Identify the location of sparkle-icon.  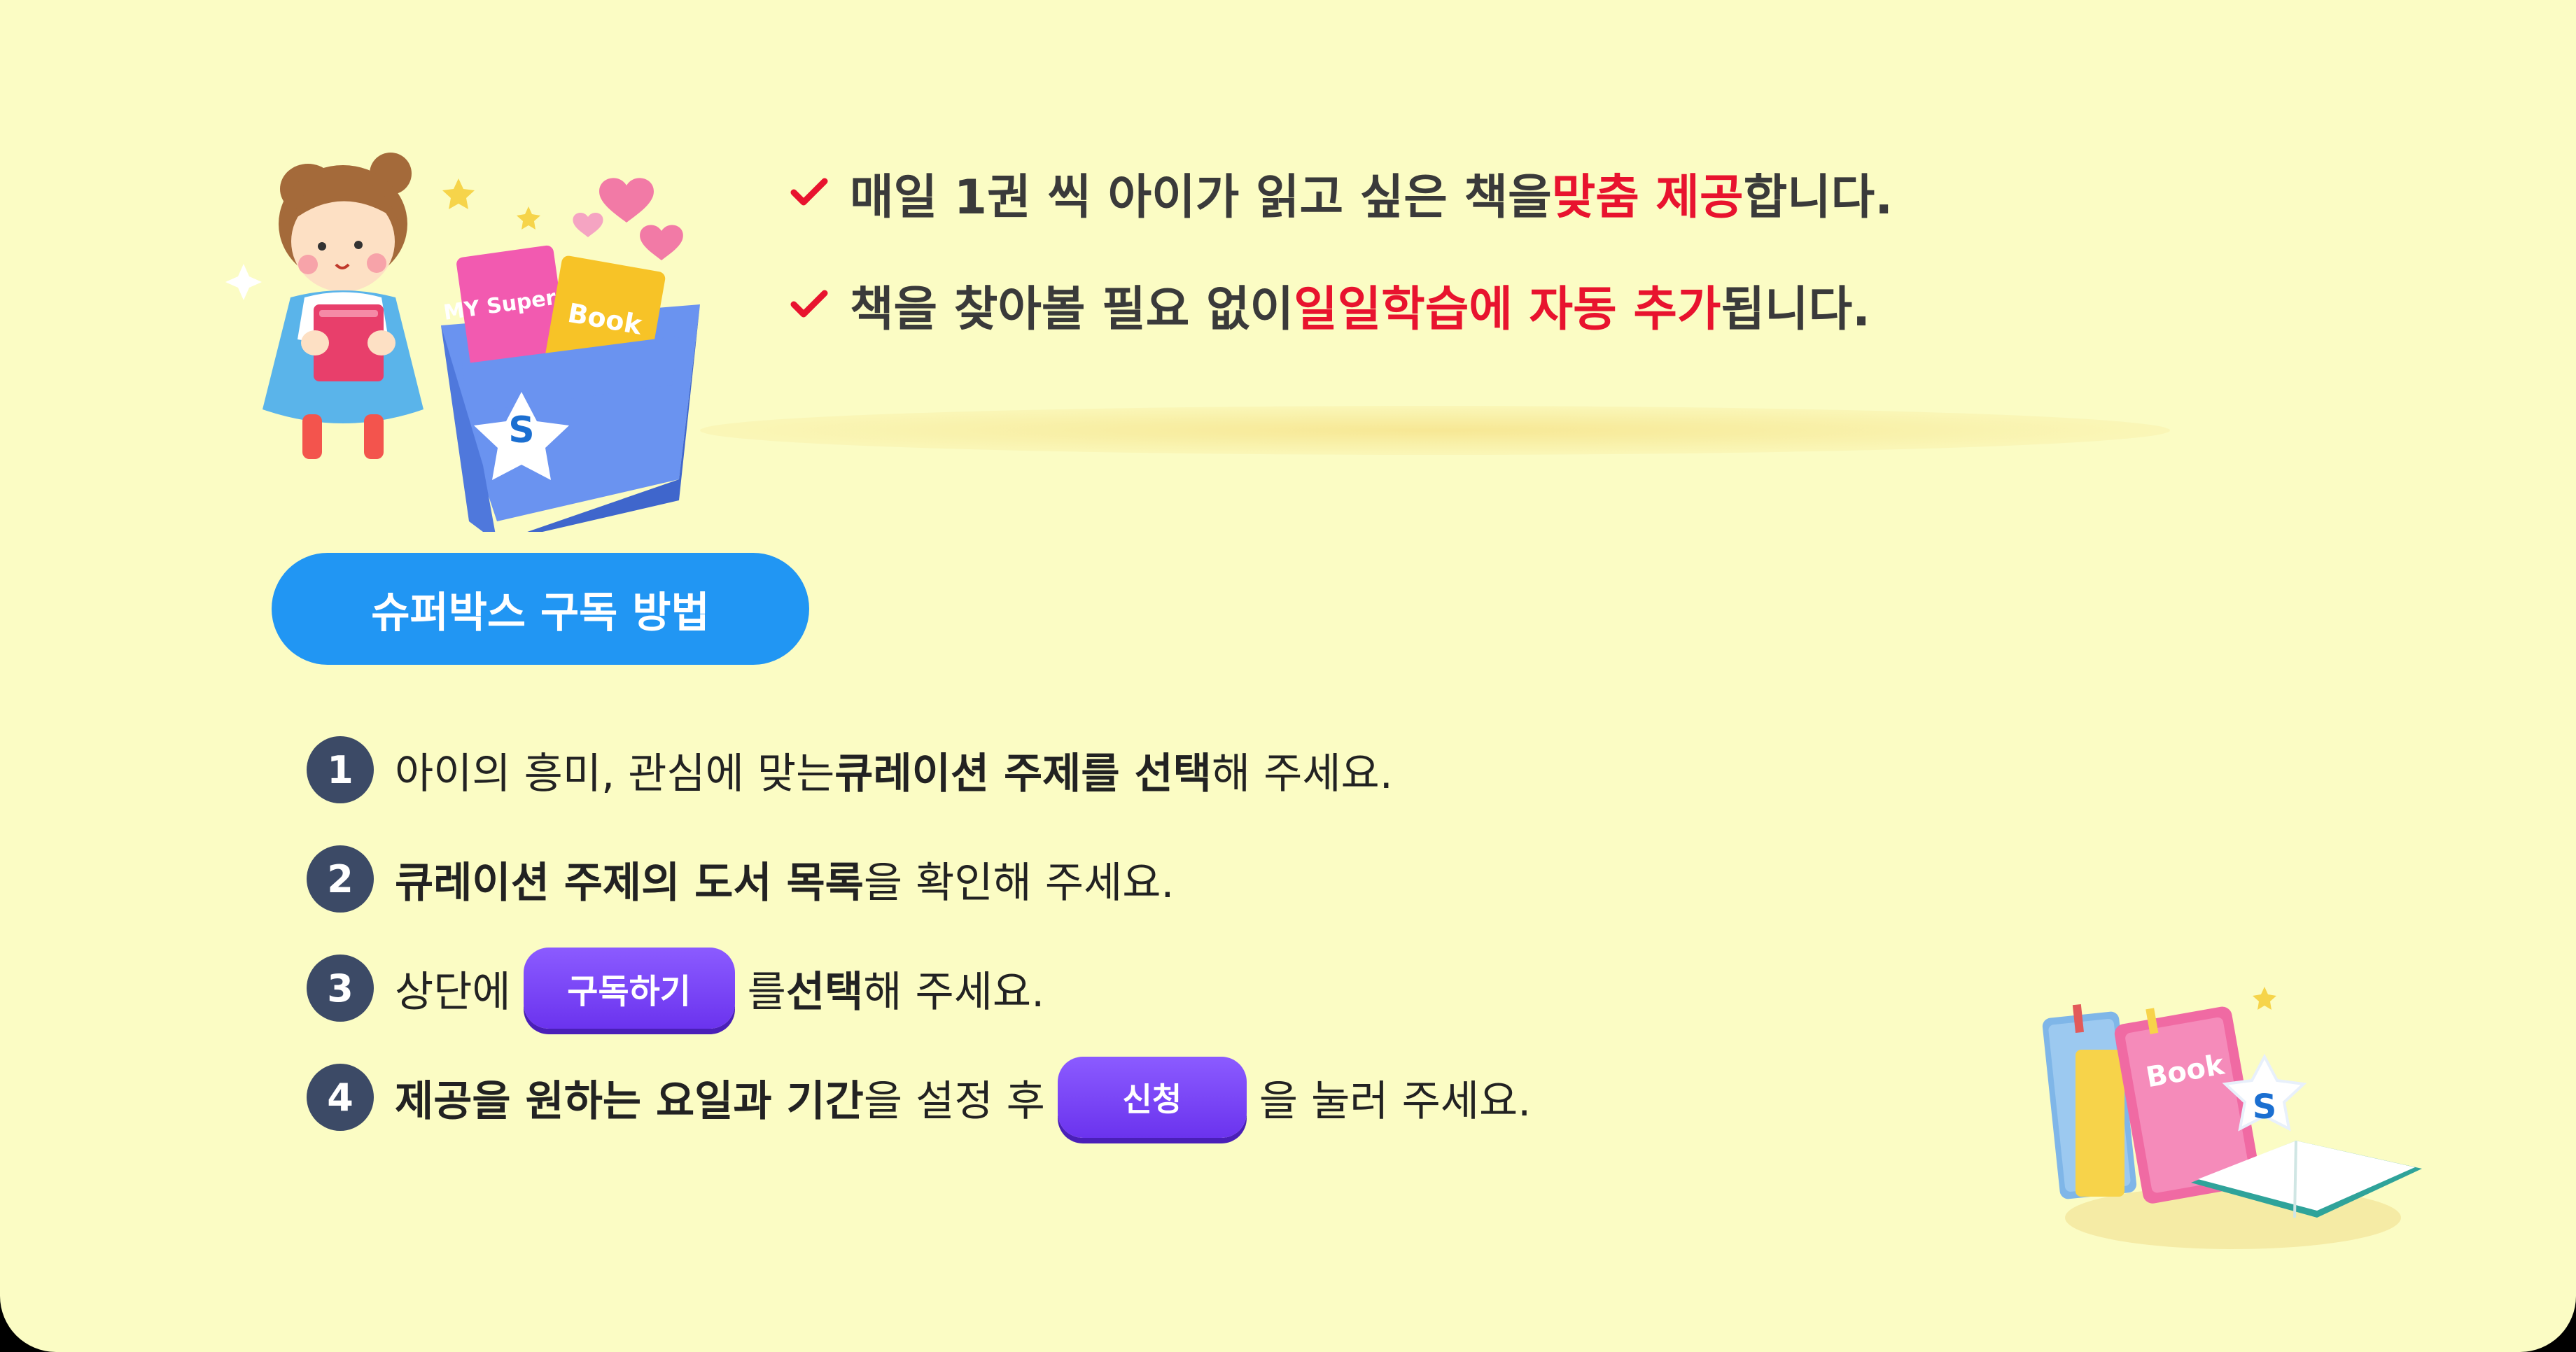
(243, 282).